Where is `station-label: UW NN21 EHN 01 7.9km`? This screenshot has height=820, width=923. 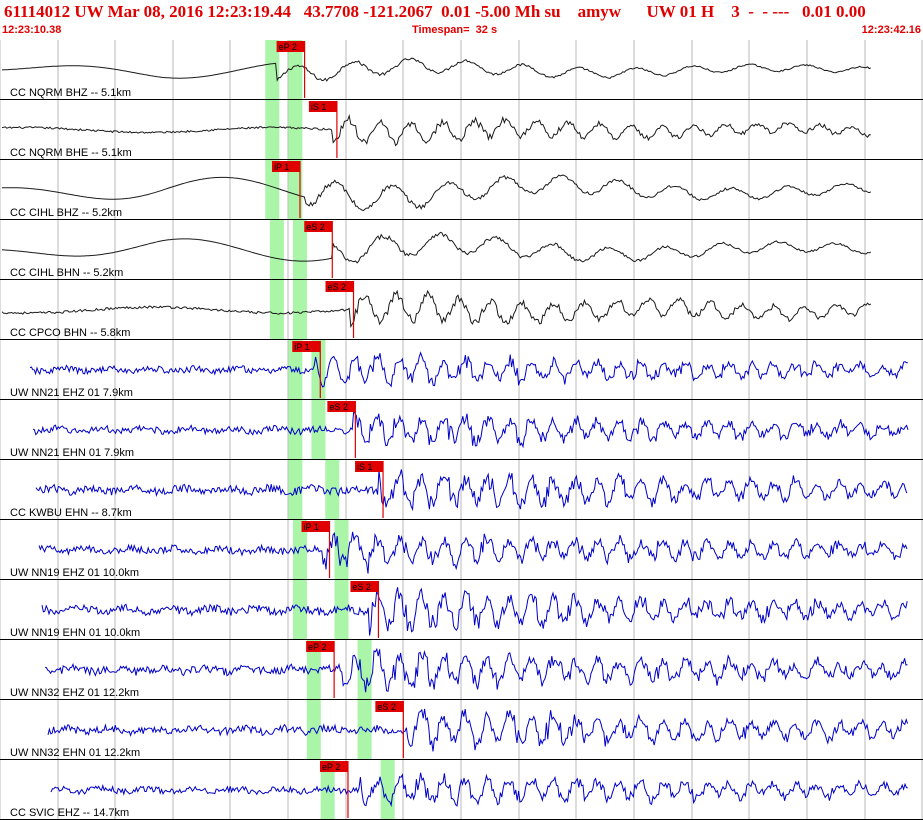
station-label: UW NN21 EHN 01 7.9km is located at coordinates (72, 453).